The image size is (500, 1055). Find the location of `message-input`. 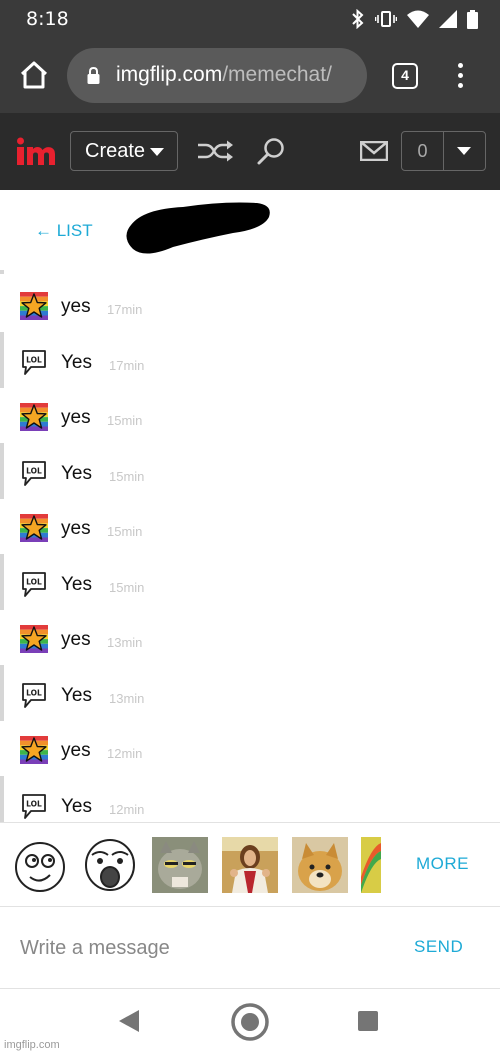

message-input is located at coordinates (205, 948).